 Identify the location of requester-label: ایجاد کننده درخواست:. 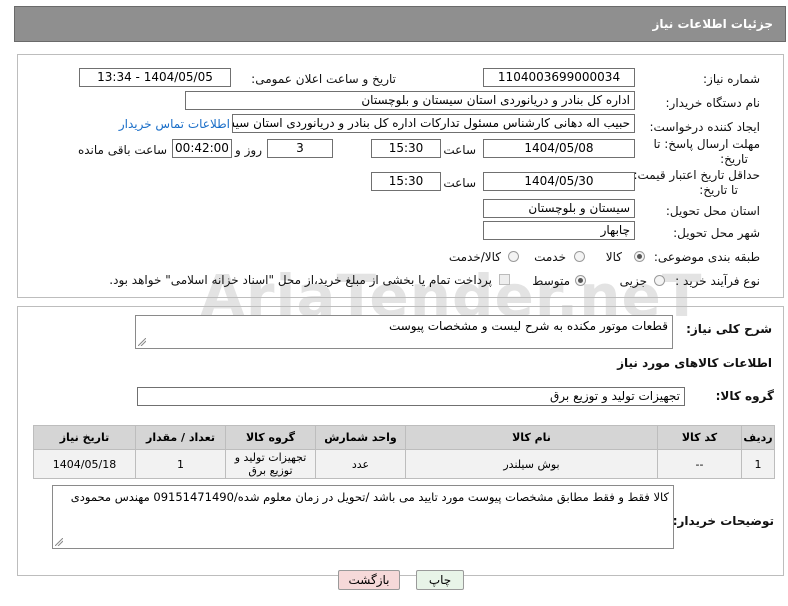
(704, 127).